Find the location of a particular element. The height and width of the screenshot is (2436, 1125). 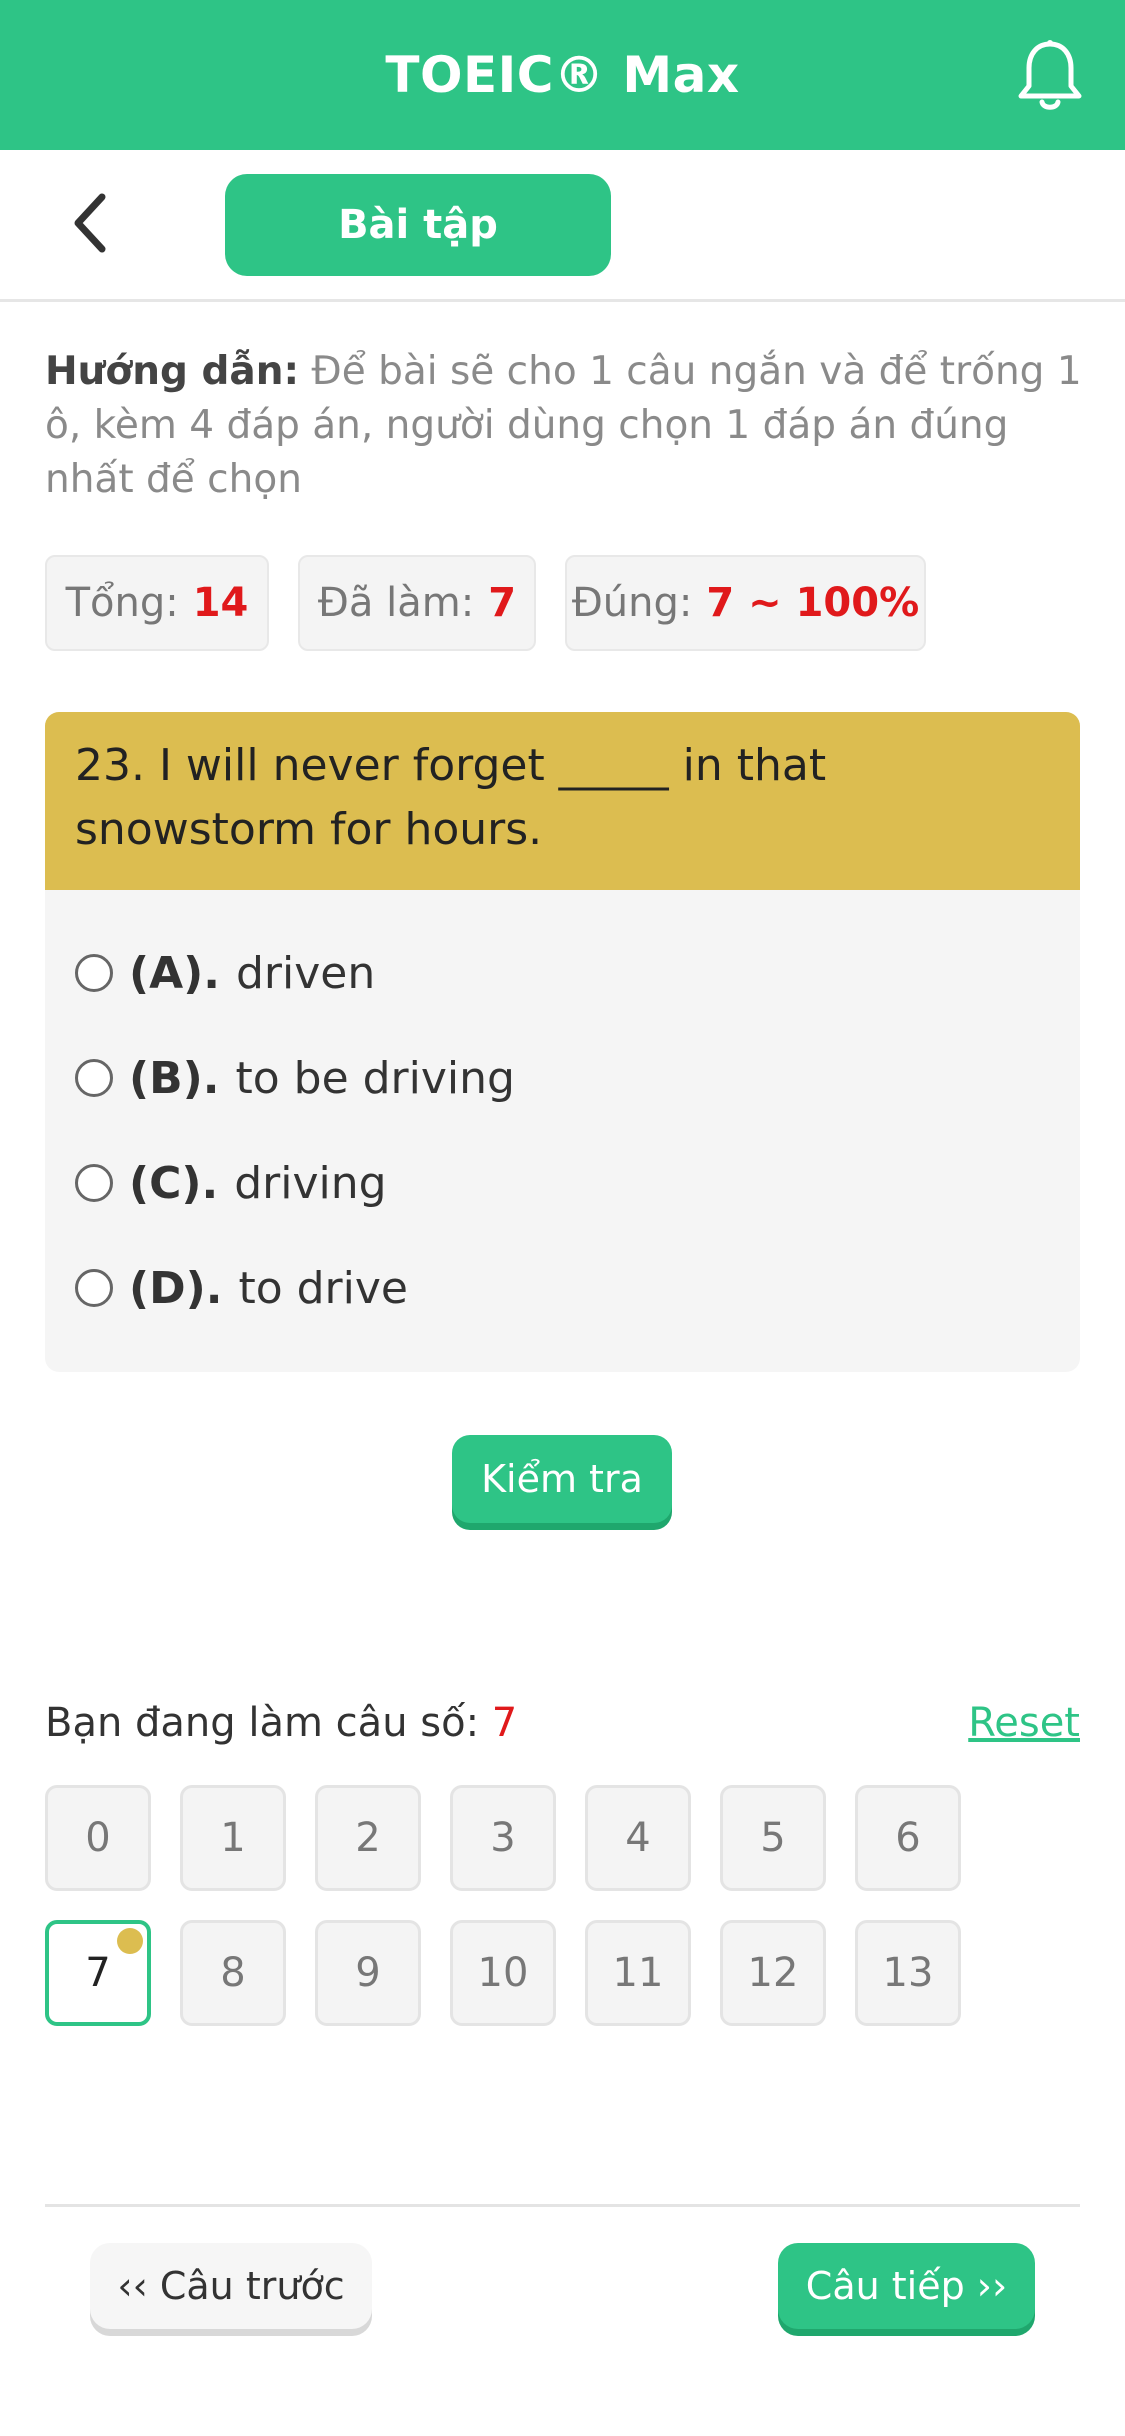

question-number-8: 8 is located at coordinates (233, 1973).